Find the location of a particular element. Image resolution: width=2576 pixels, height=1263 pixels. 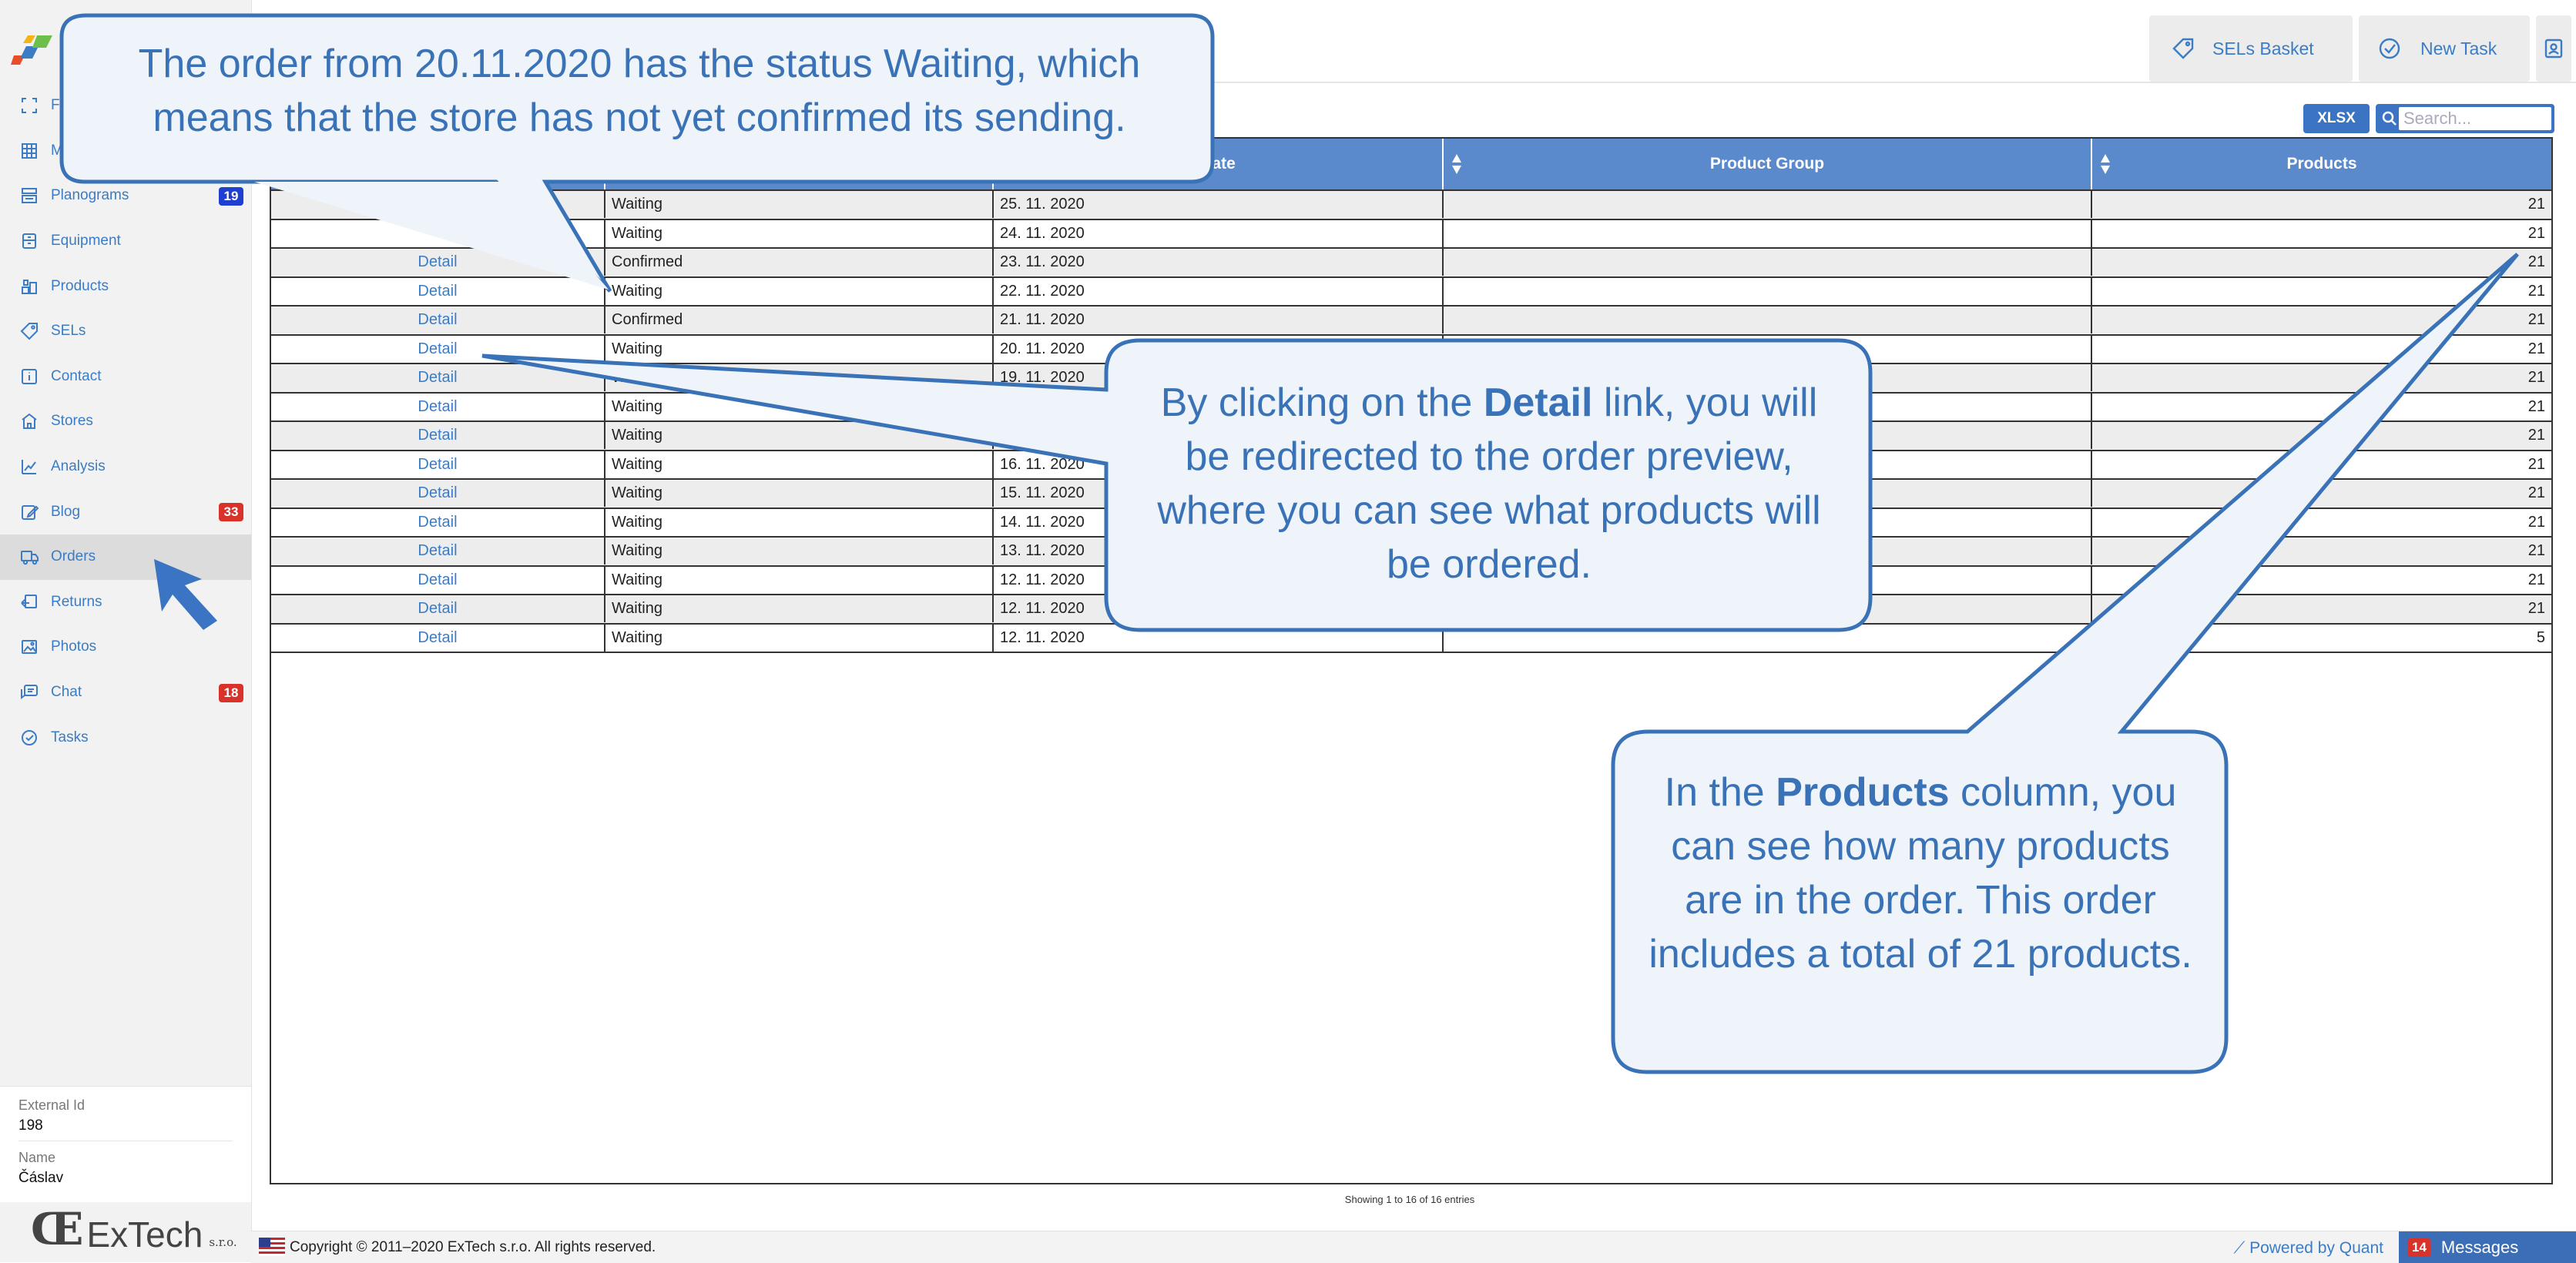

sidebar-item-analysis: Analysis is located at coordinates (125, 467).